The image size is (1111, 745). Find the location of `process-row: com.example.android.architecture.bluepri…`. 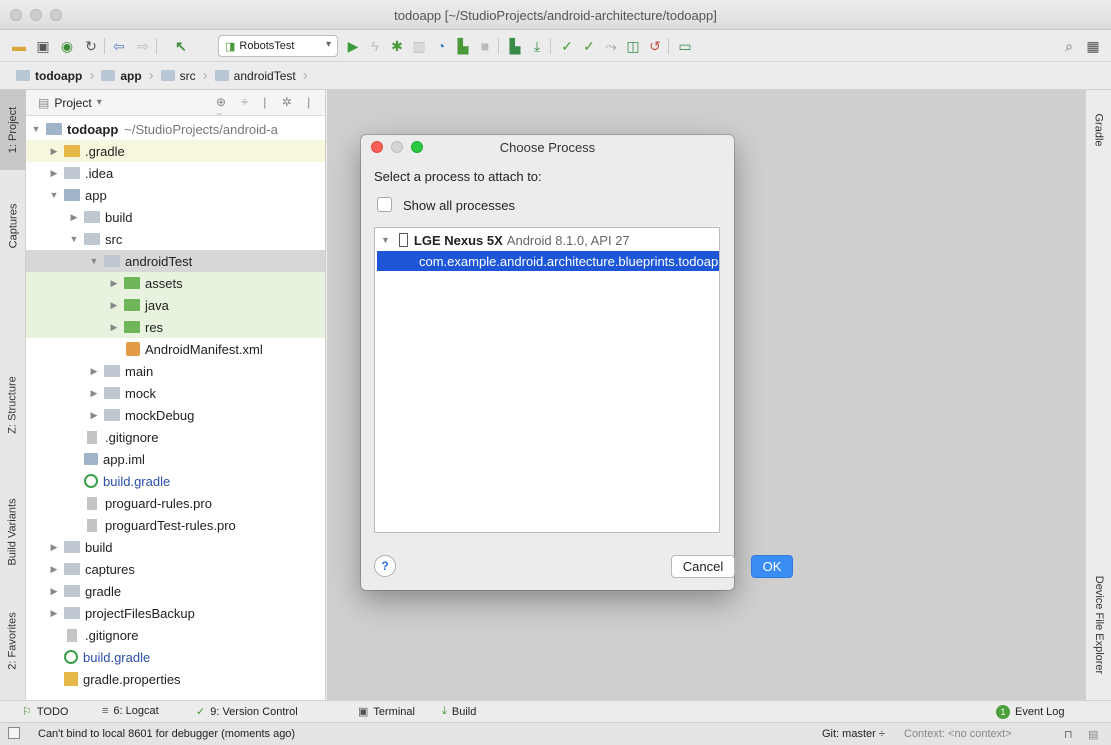

process-row: com.example.android.architecture.bluepri… is located at coordinates (548, 261).